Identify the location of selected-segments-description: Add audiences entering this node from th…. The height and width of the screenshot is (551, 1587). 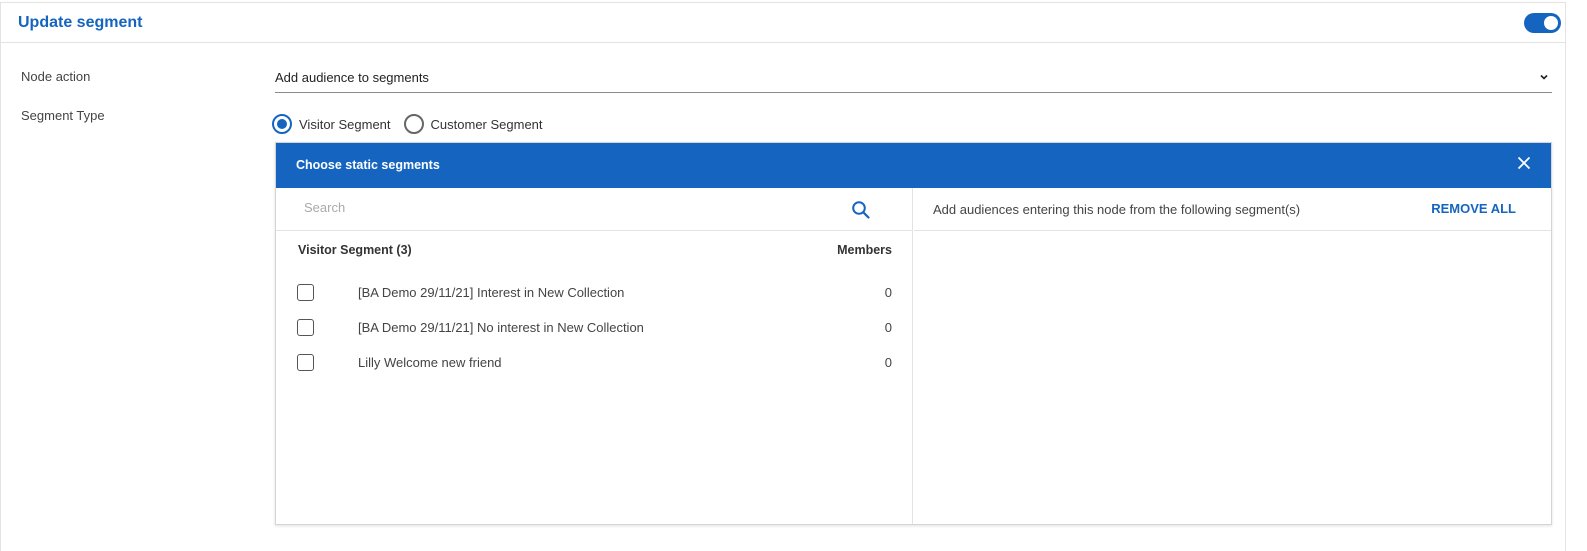
(1117, 209).